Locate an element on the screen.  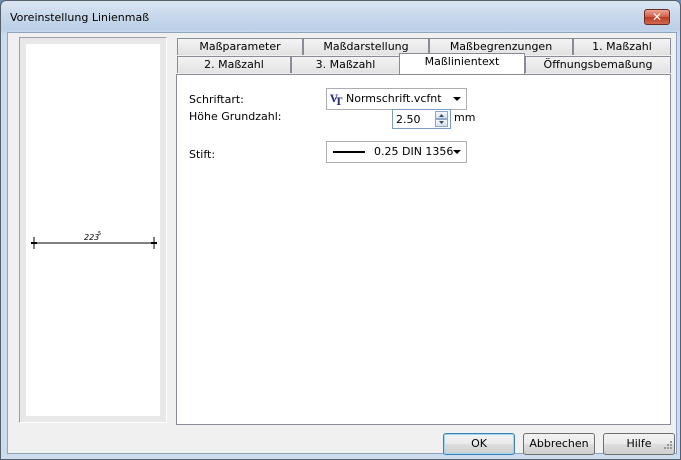
height-spin-down-button is located at coordinates (441, 123).